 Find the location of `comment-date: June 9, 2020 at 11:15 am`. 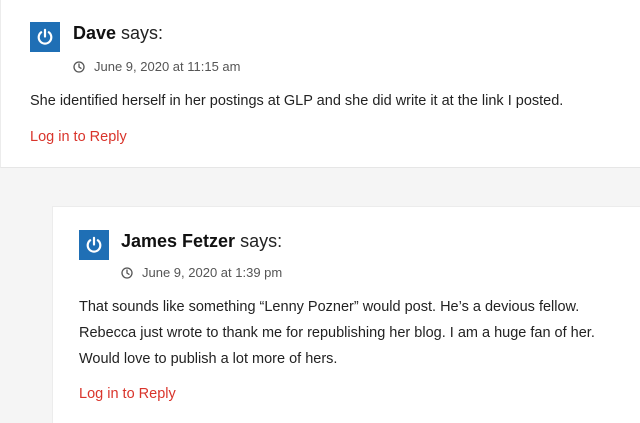

comment-date: June 9, 2020 at 11:15 am is located at coordinates (167, 67).